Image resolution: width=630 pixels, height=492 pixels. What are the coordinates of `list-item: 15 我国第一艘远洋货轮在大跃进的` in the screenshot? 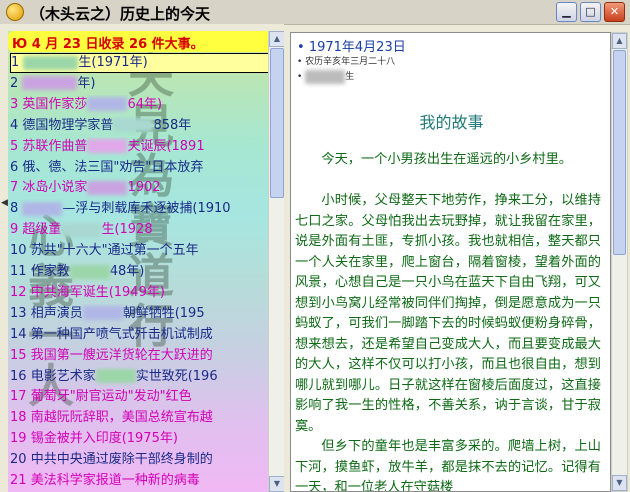 It's located at (147, 356).